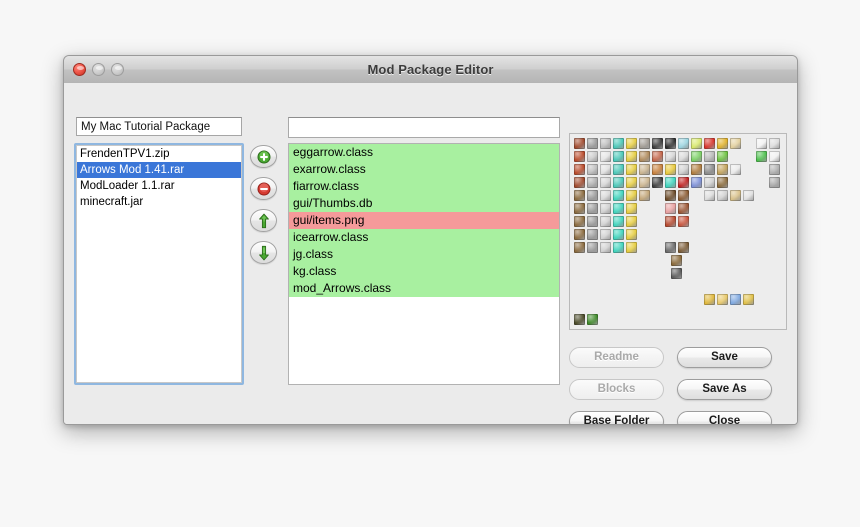 This screenshot has height=527, width=860. I want to click on list-item: Arrows Mod 1.41.rar, so click(159, 170).